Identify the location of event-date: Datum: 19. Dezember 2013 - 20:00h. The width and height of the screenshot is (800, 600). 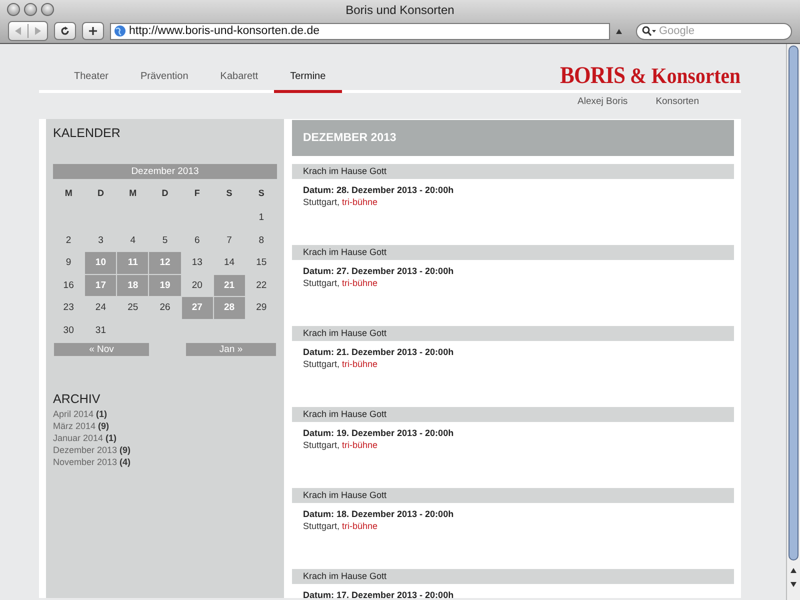
(378, 433).